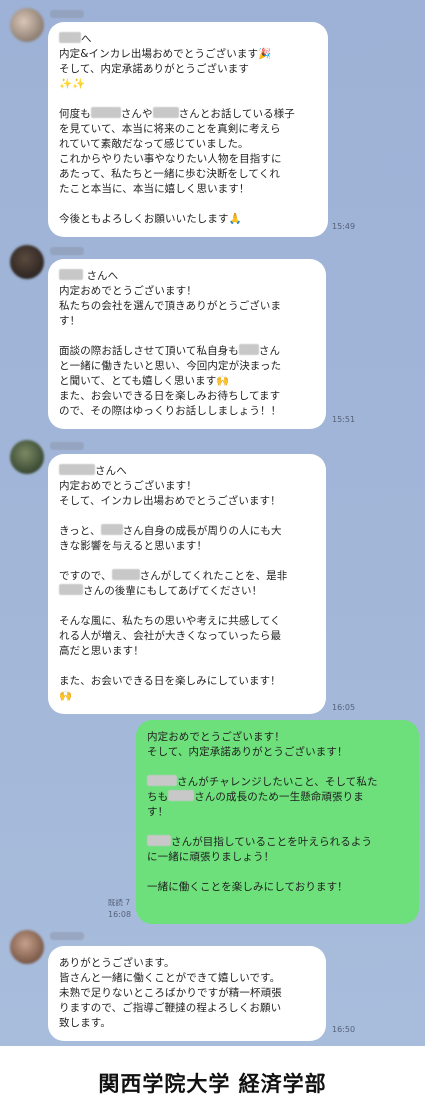  I want to click on message-timestamp: 16:50, so click(344, 1029).